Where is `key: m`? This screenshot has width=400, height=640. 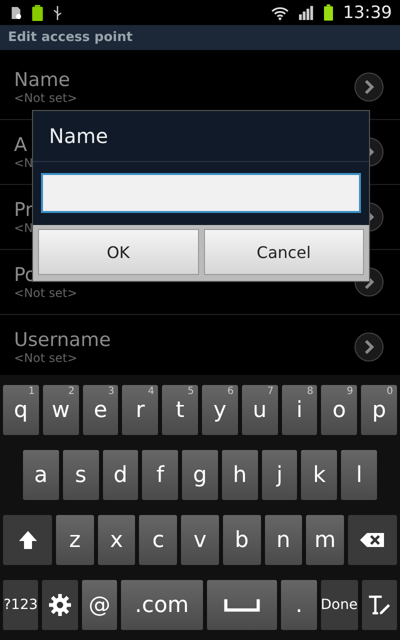 key: m is located at coordinates (325, 540).